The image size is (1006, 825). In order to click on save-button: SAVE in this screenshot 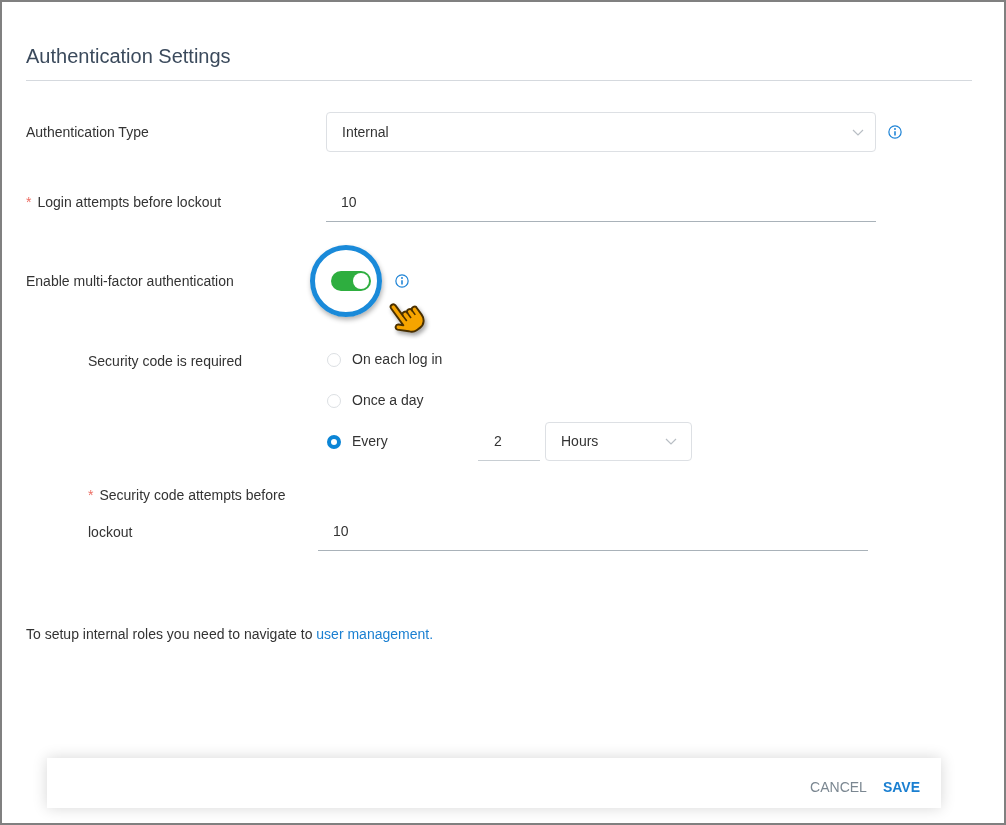, I will do `click(901, 787)`.